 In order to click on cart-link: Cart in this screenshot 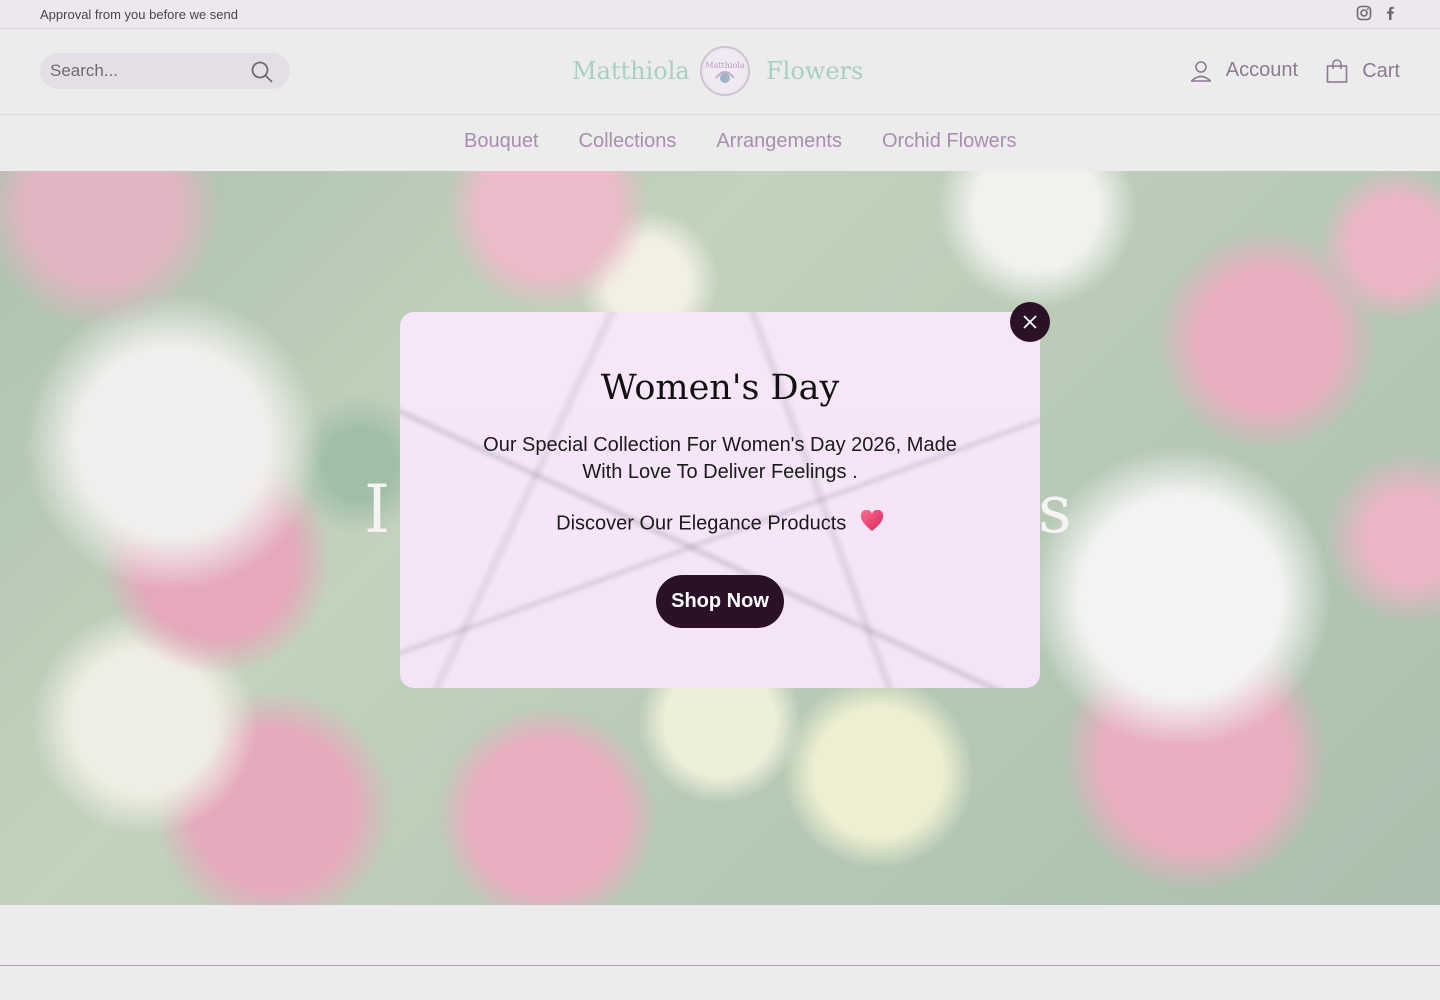, I will do `click(1363, 71)`.